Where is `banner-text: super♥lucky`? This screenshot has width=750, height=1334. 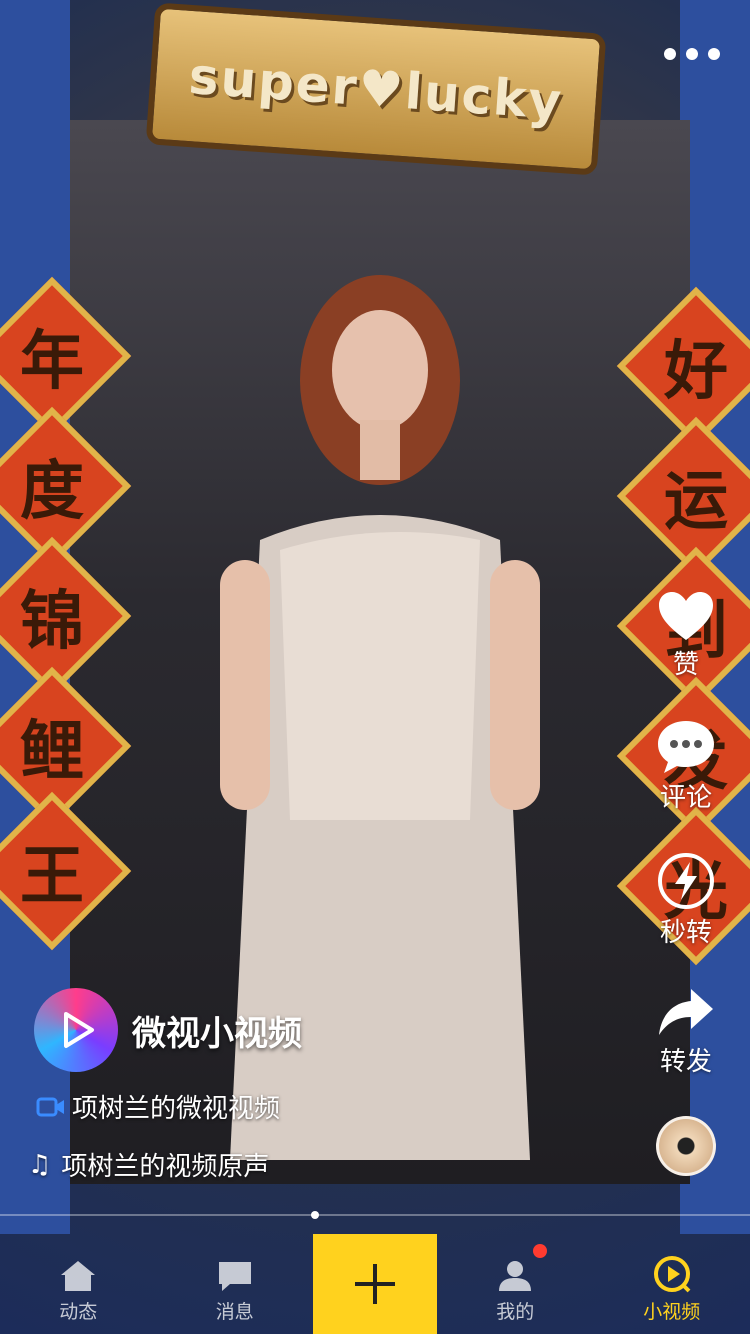
banner-text: super♥lucky is located at coordinates (376, 88).